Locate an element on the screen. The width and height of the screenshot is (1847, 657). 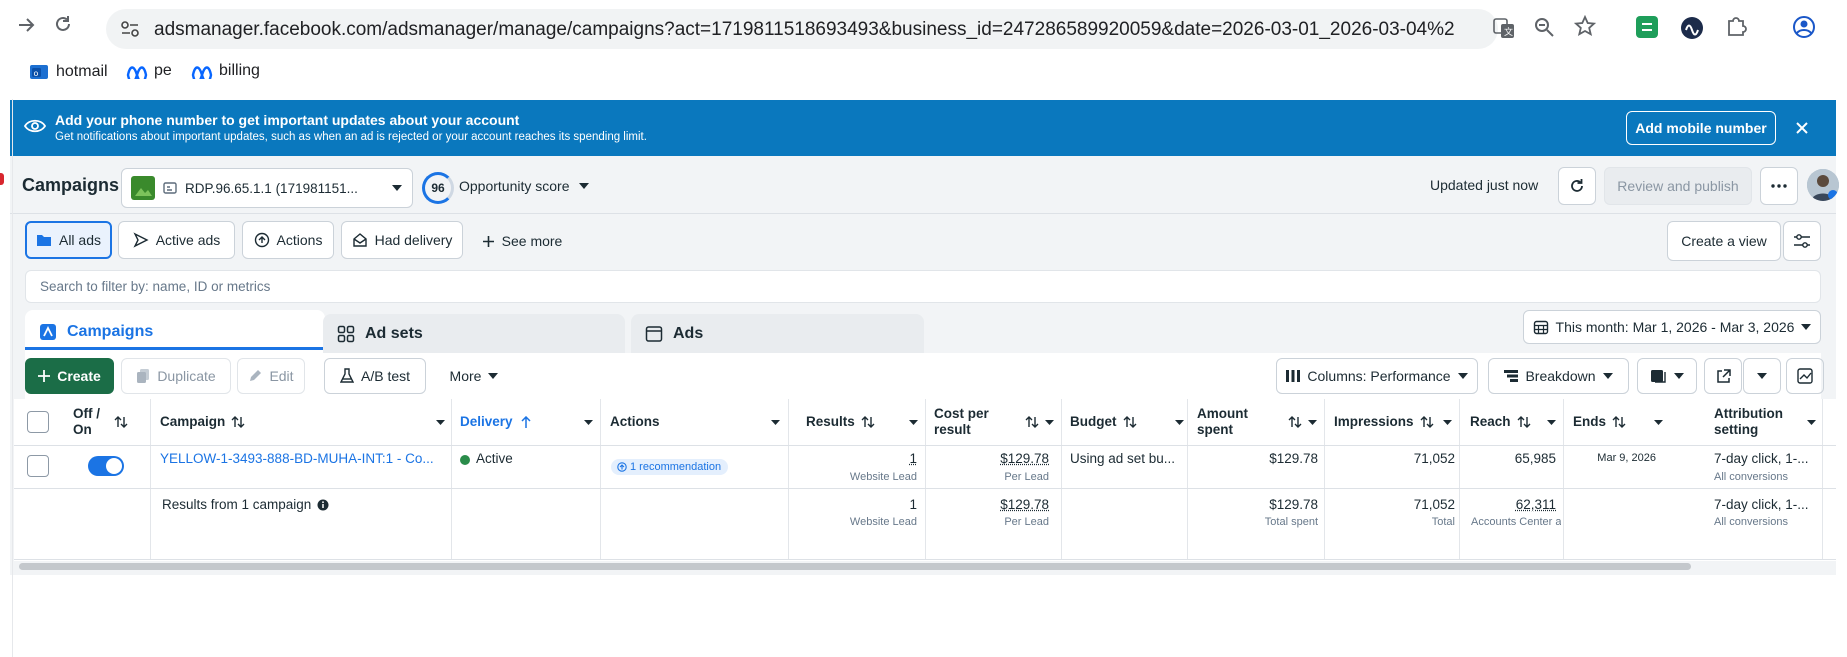
search-placeholder: Search to filter by: name, ID or metrics is located at coordinates (155, 286).